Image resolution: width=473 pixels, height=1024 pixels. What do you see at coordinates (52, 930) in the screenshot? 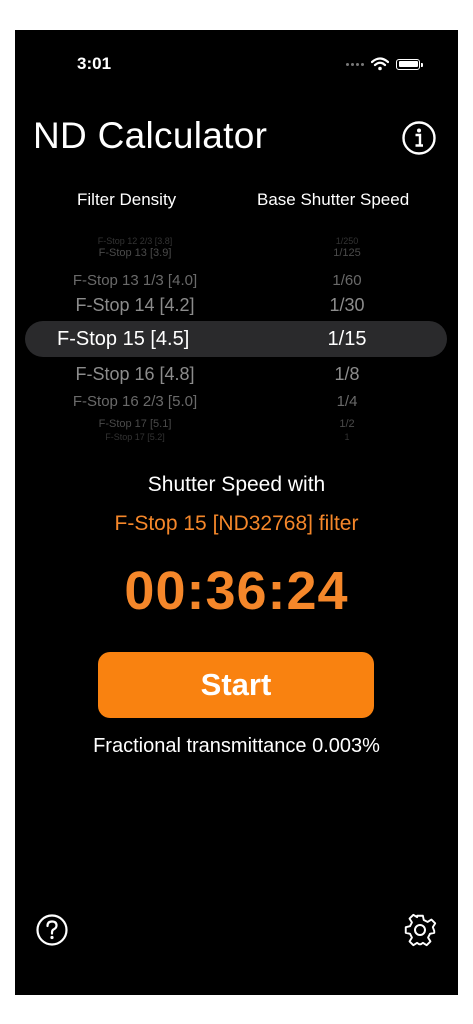
I see `question-circle-icon` at bounding box center [52, 930].